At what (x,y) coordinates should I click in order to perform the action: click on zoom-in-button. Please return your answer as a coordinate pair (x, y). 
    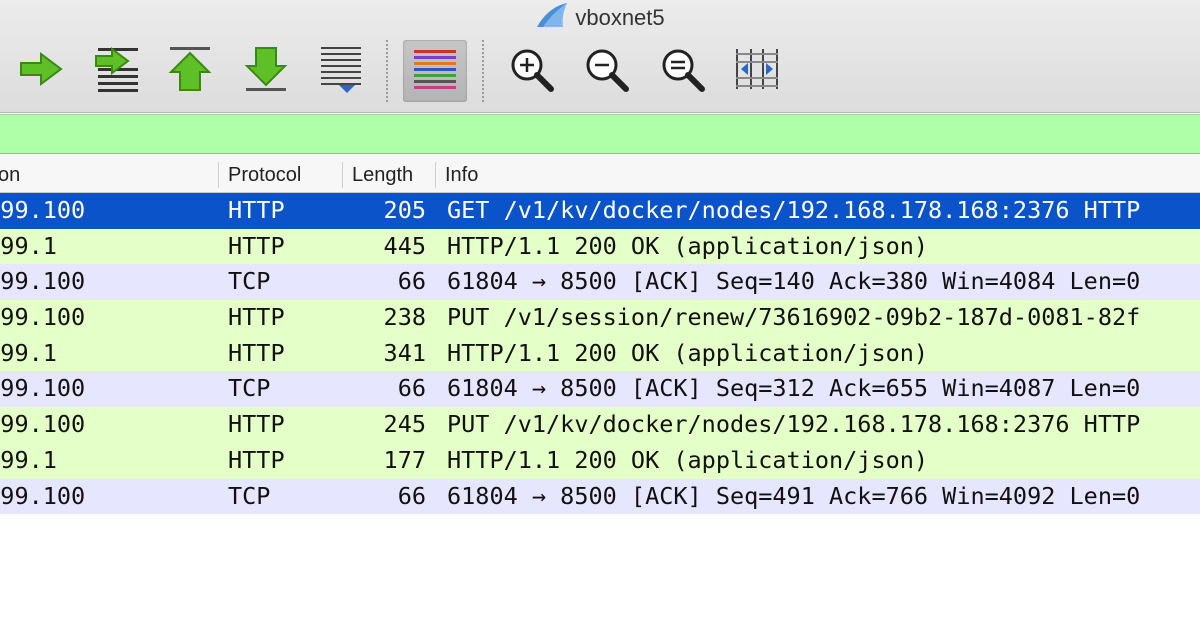
    Looking at the image, I should click on (531, 71).